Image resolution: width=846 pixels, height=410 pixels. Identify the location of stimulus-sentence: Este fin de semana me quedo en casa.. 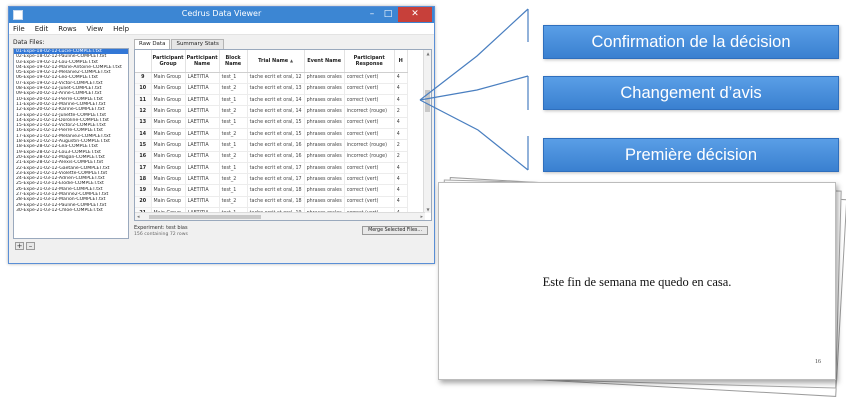
(637, 282).